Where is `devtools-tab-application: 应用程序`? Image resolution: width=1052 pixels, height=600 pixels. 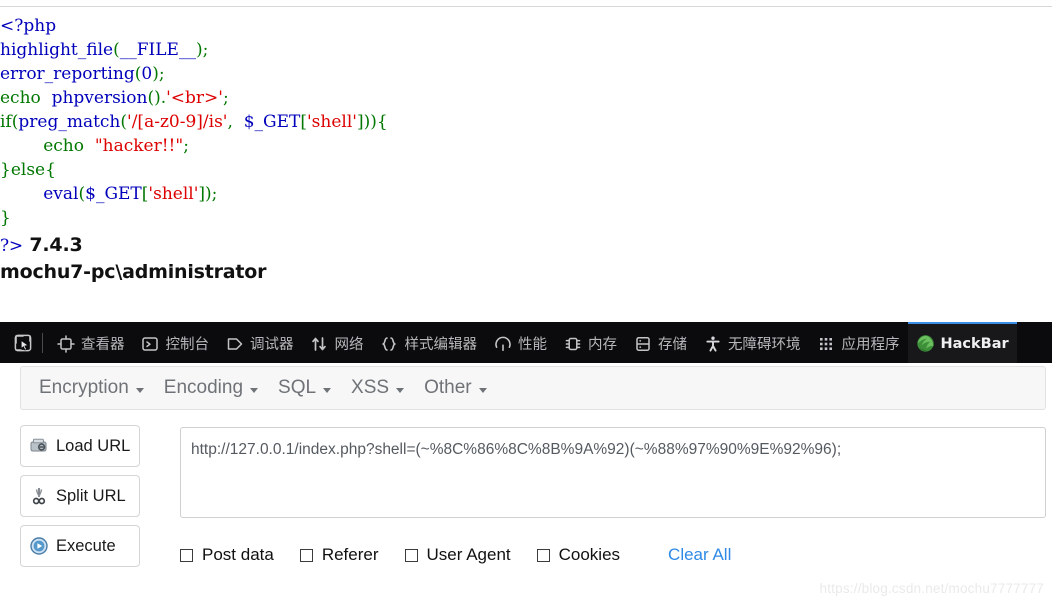
devtools-tab-application: 应用程序 is located at coordinates (858, 342).